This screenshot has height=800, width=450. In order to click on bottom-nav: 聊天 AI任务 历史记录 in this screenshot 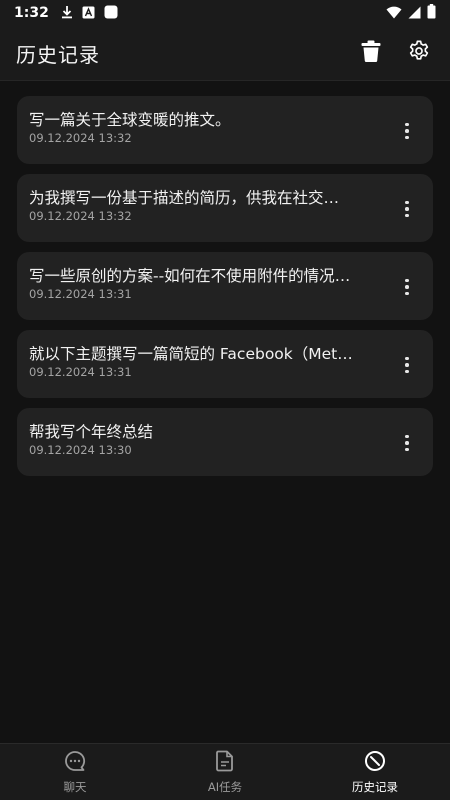, I will do `click(225, 771)`.